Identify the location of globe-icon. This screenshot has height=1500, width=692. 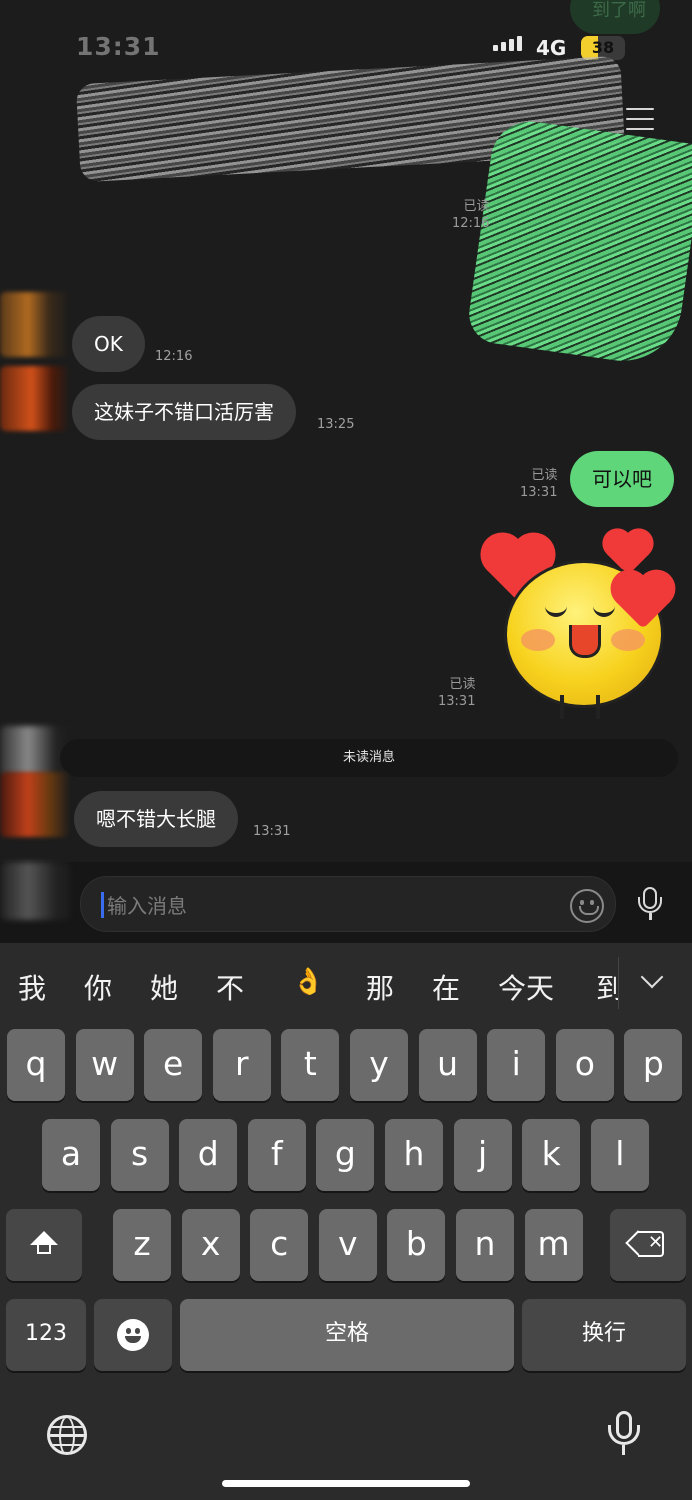
(67, 1435).